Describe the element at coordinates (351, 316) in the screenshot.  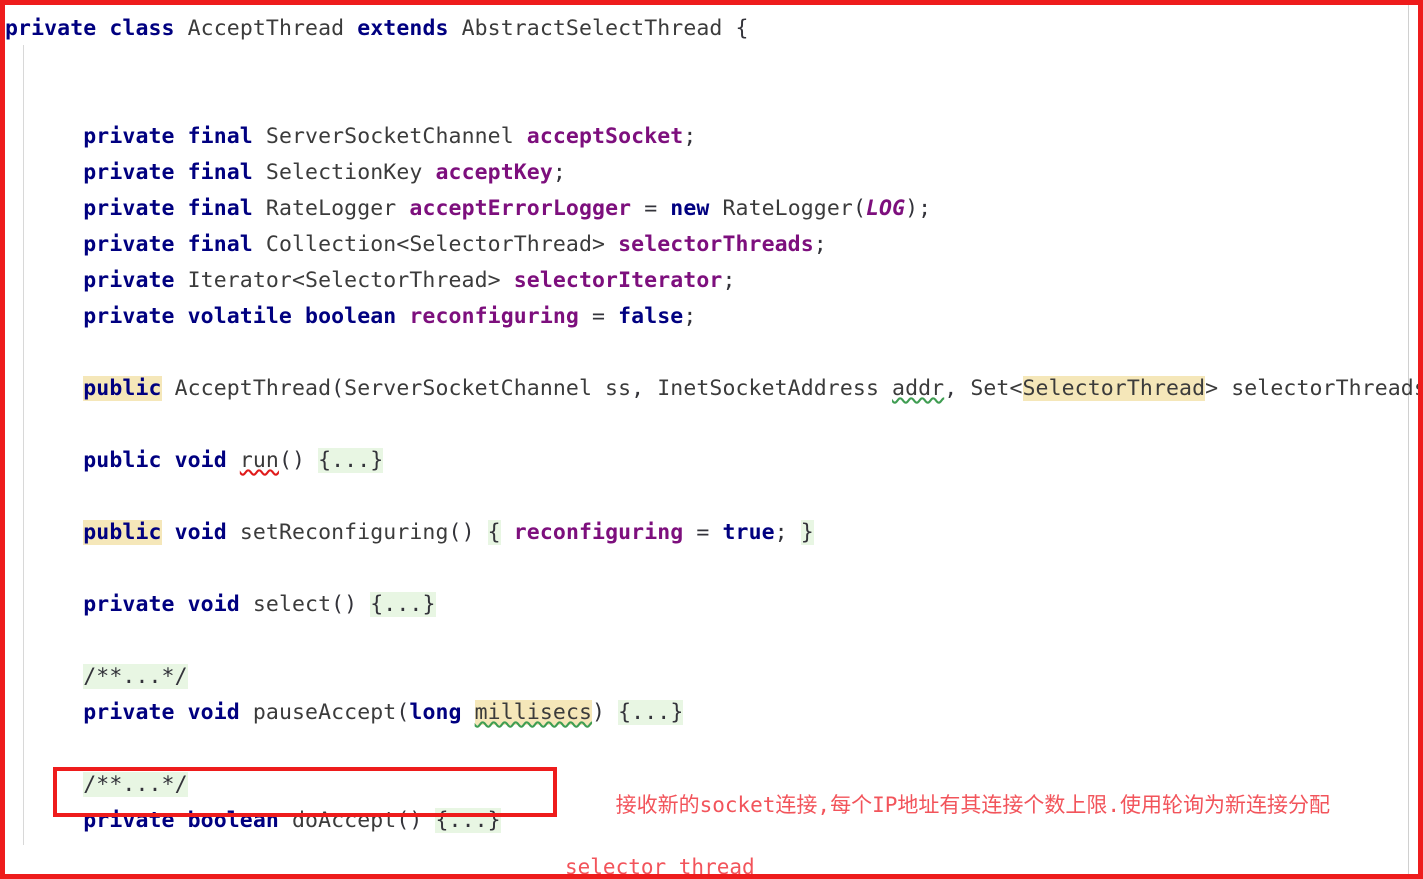
I see `code-token: boolean` at that location.